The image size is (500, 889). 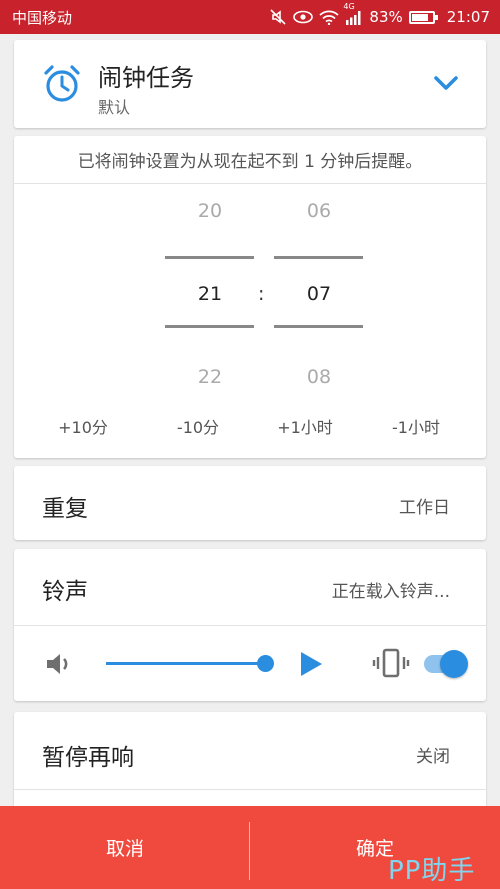 What do you see at coordinates (433, 757) in the screenshot?
I see `snooze-value: 关闭` at bounding box center [433, 757].